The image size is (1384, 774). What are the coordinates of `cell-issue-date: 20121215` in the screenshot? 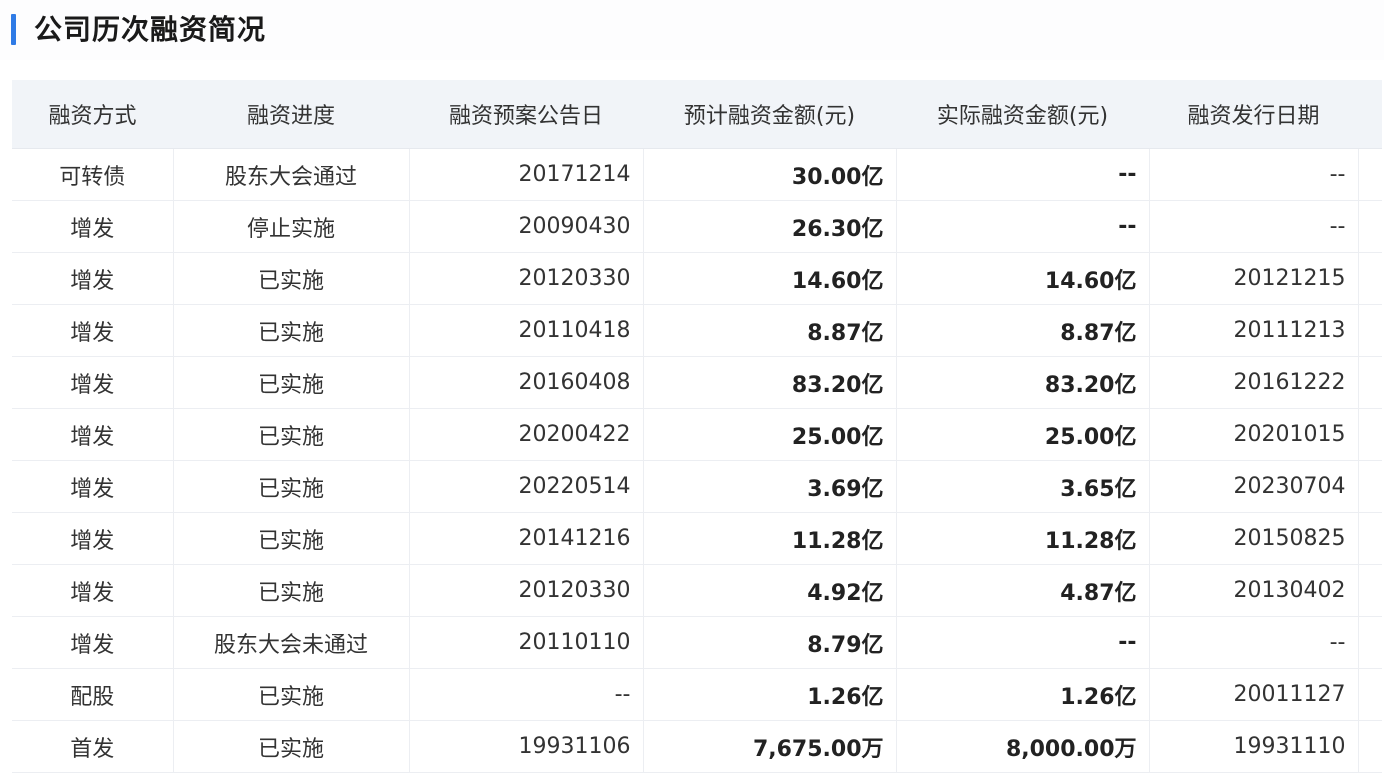 It's located at (1254, 278).